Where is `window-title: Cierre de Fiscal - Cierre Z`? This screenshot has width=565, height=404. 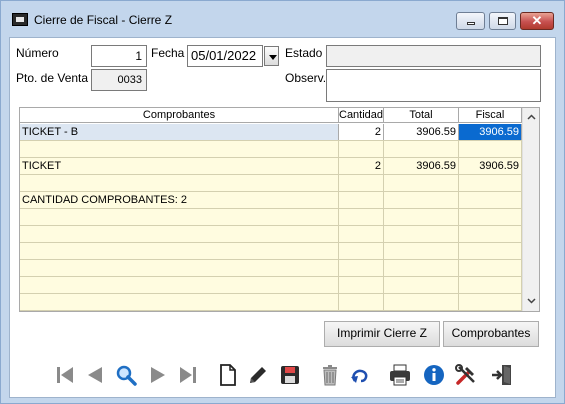
window-title: Cierre de Fiscal - Cierre Z is located at coordinates (103, 20).